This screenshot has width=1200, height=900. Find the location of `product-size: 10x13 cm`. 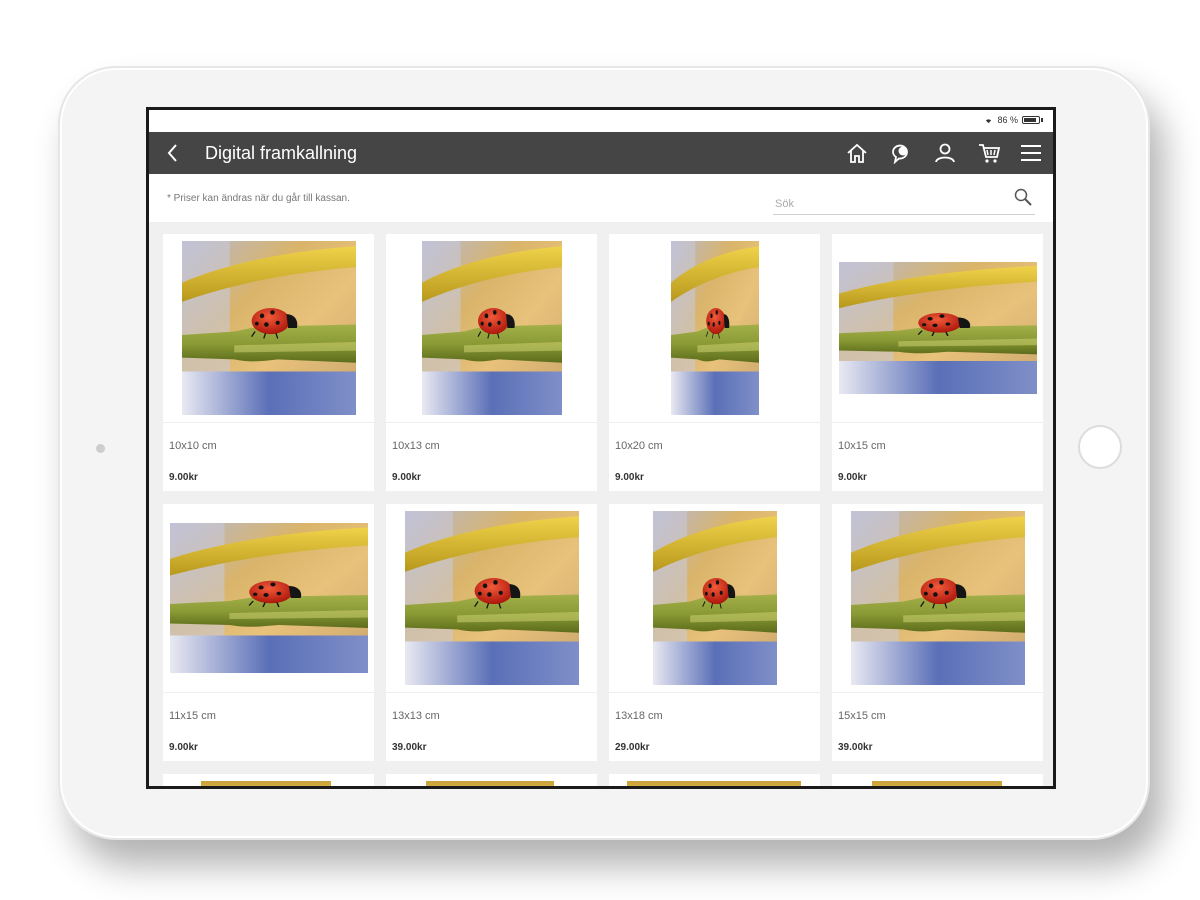

product-size: 10x13 cm is located at coordinates (416, 446).